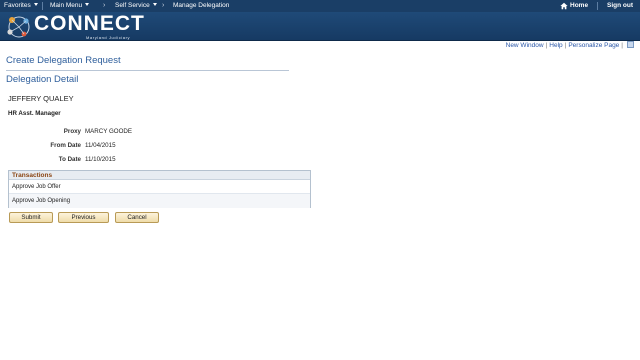  I want to click on favorites-dropdown-icon, so click(35, 4).